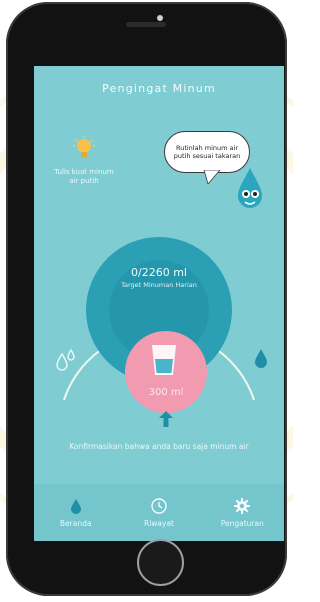  I want to click on nav-settings-label: Pengaturan, so click(242, 523).